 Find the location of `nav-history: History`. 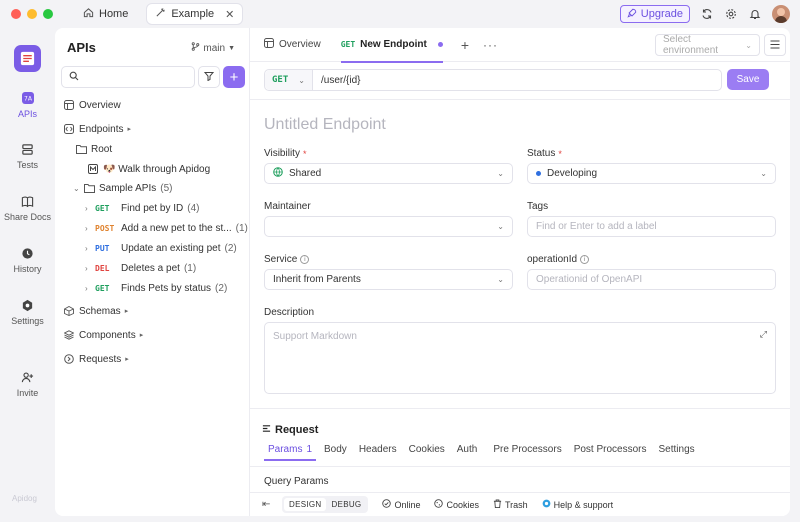

nav-history: History is located at coordinates (27, 260).